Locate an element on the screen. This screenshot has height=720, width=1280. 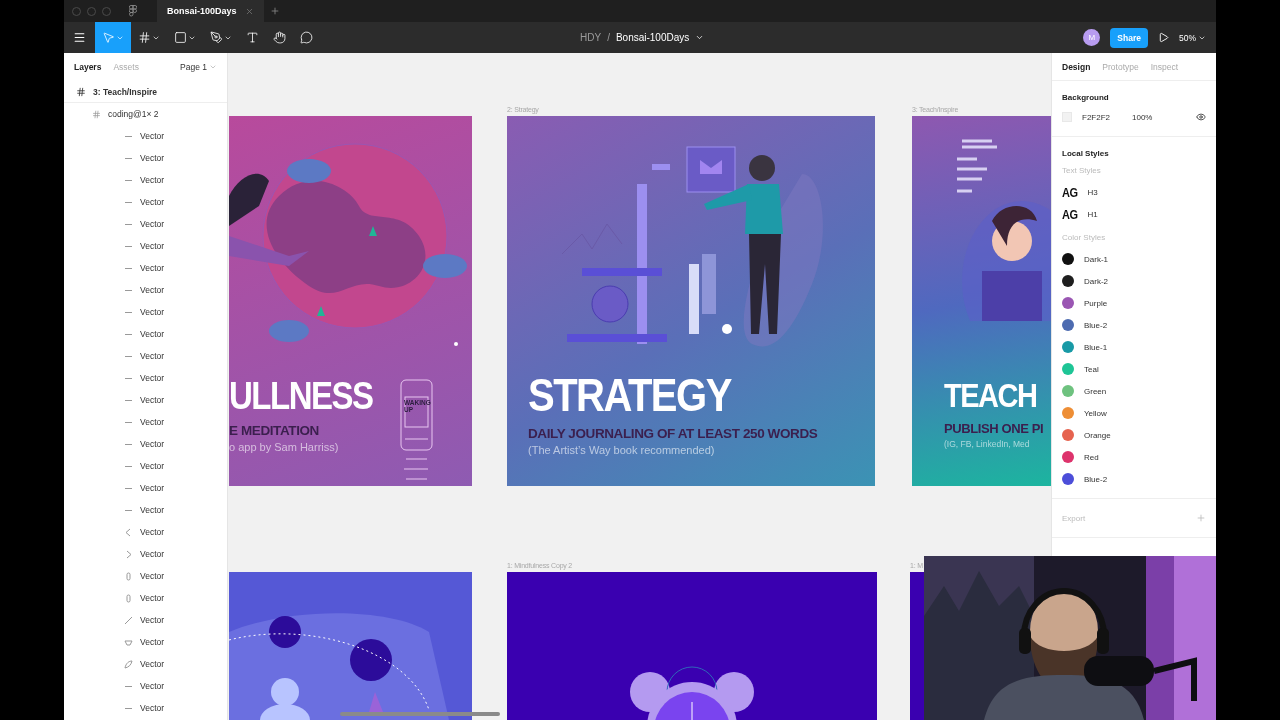
color-style-name: Purple is located at coordinates (1096, 303).